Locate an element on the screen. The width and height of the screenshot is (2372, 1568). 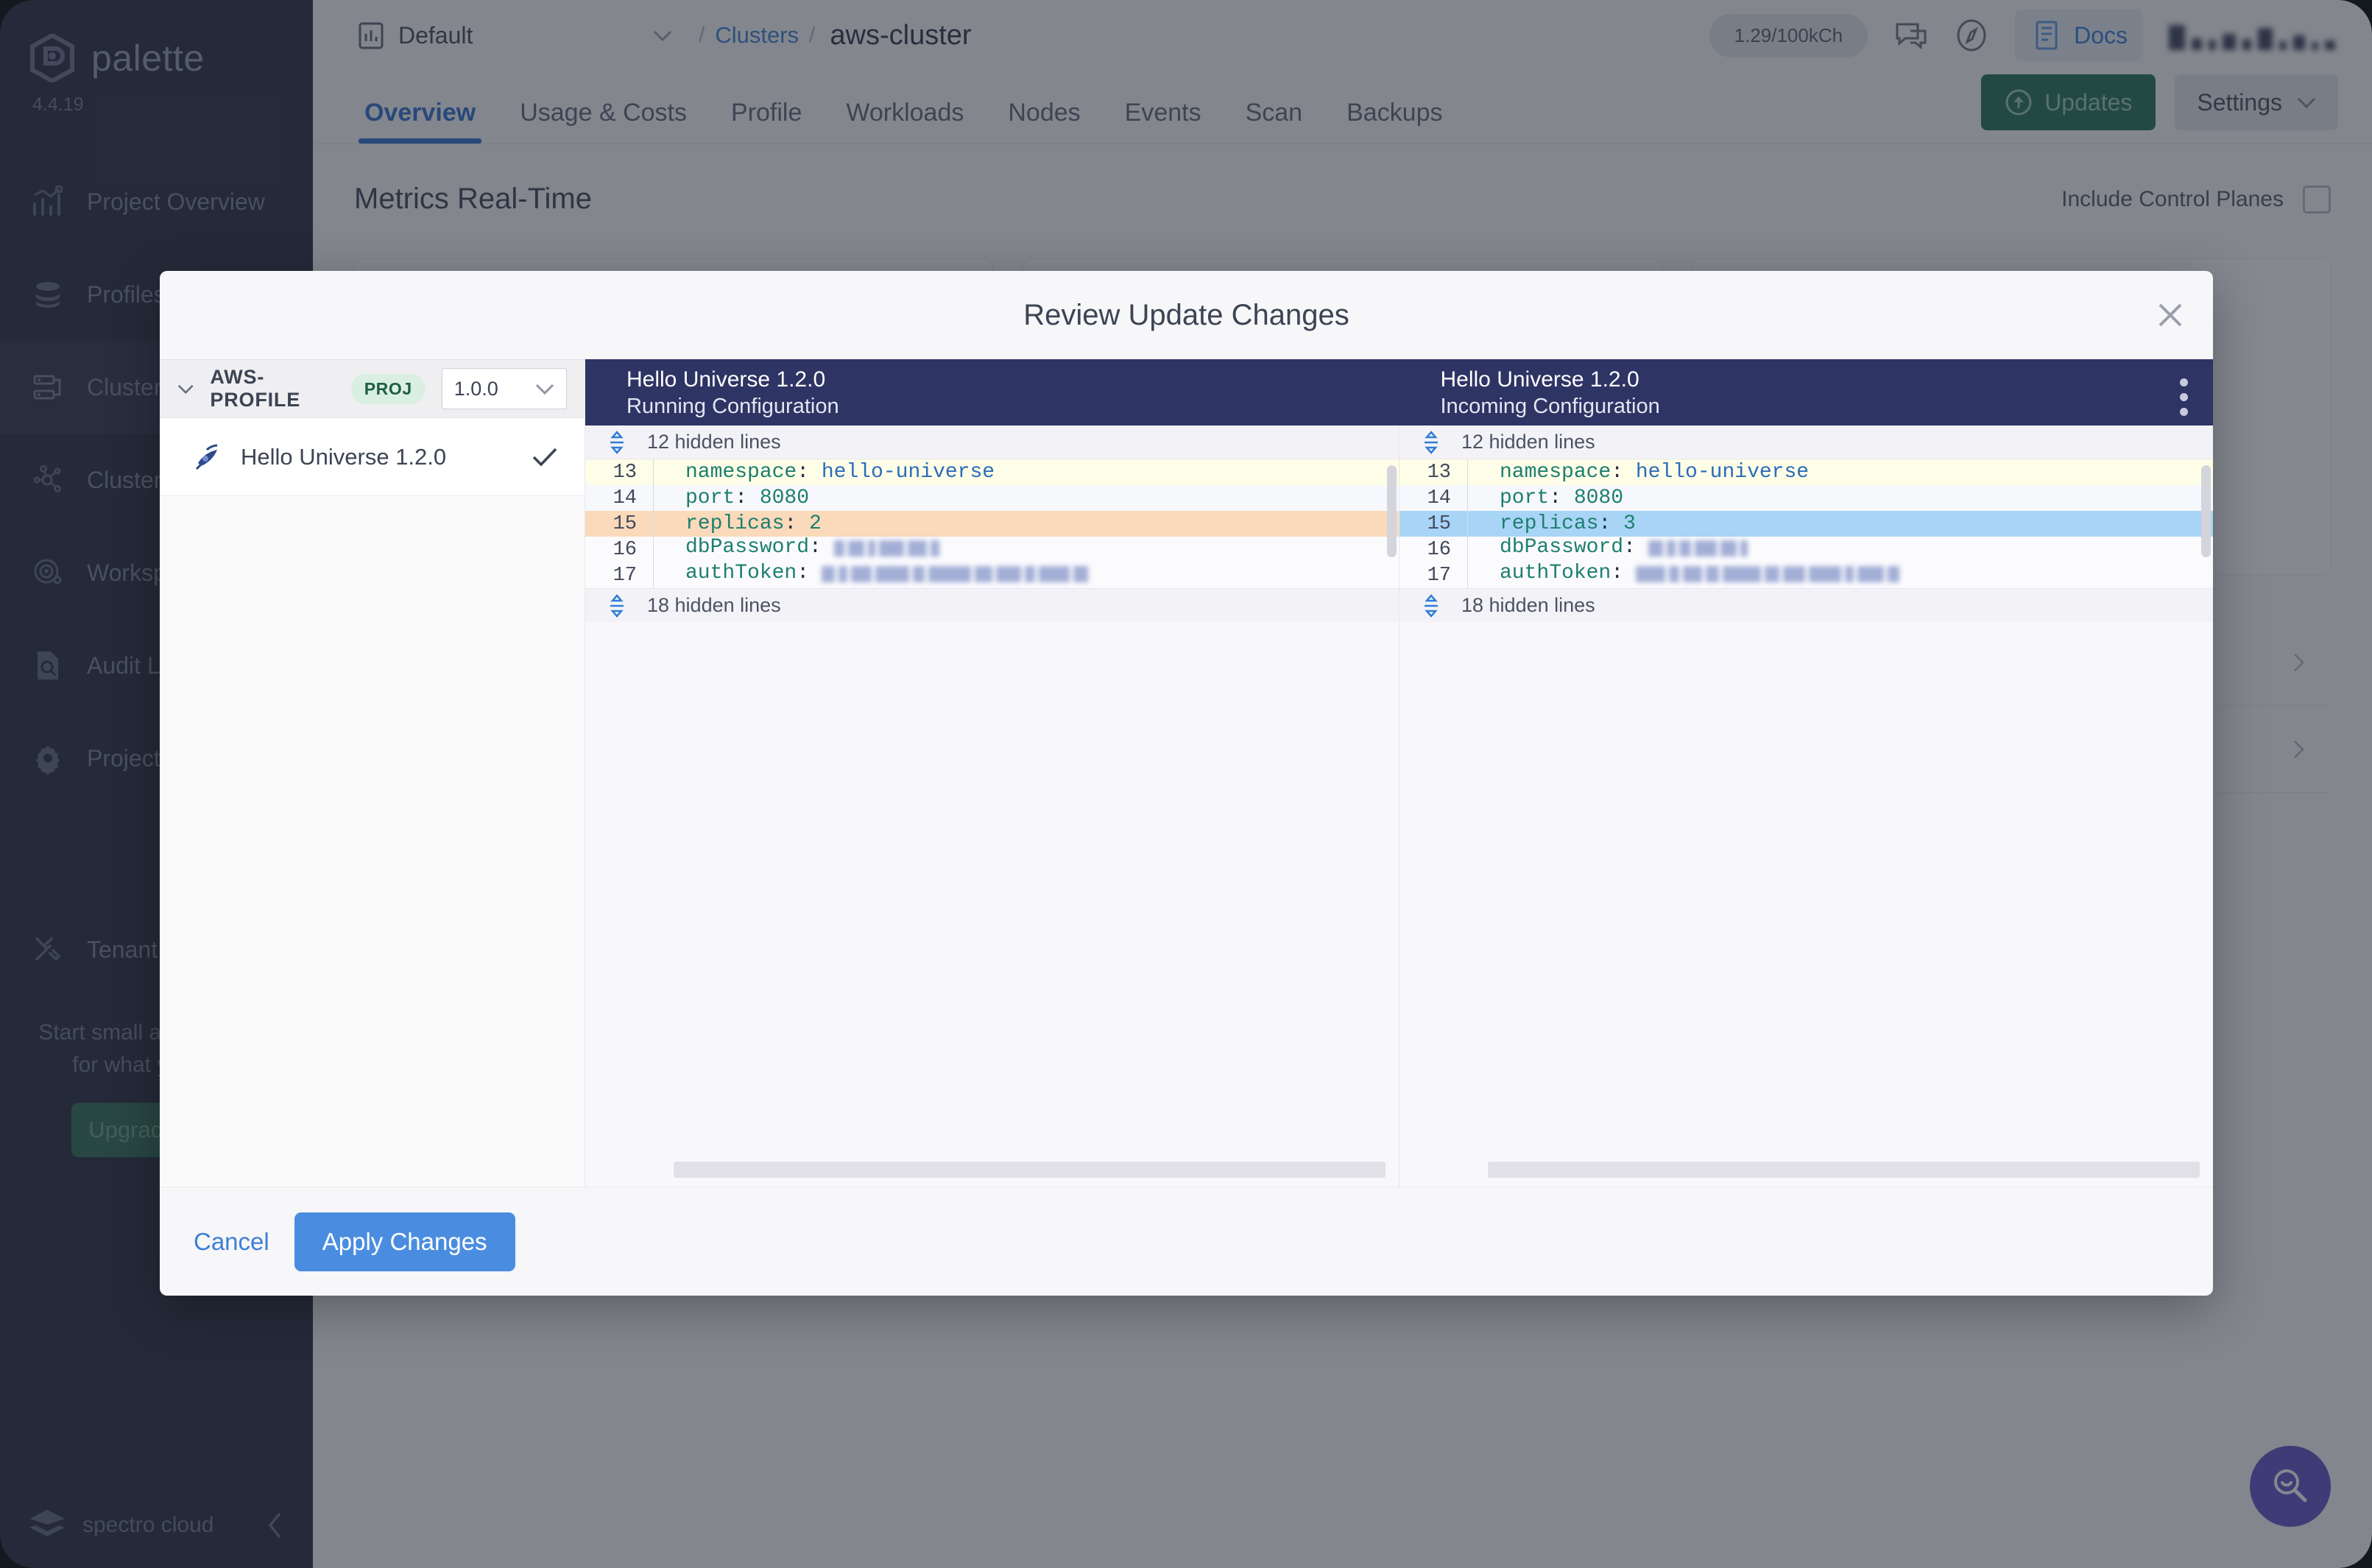
diff-options-menu-button is located at coordinates (2184, 397).